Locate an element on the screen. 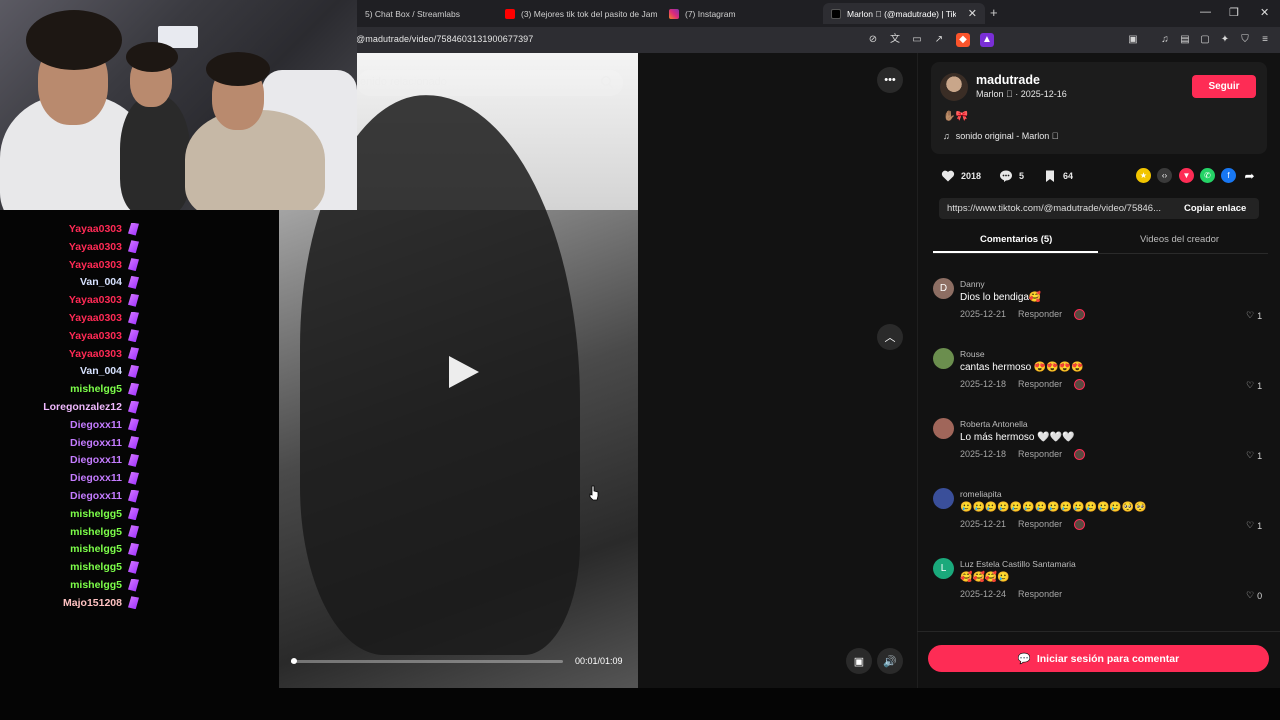 Image resolution: width=1280 pixels, height=720 pixels. comment-date: 2025-12-18 is located at coordinates (983, 454).